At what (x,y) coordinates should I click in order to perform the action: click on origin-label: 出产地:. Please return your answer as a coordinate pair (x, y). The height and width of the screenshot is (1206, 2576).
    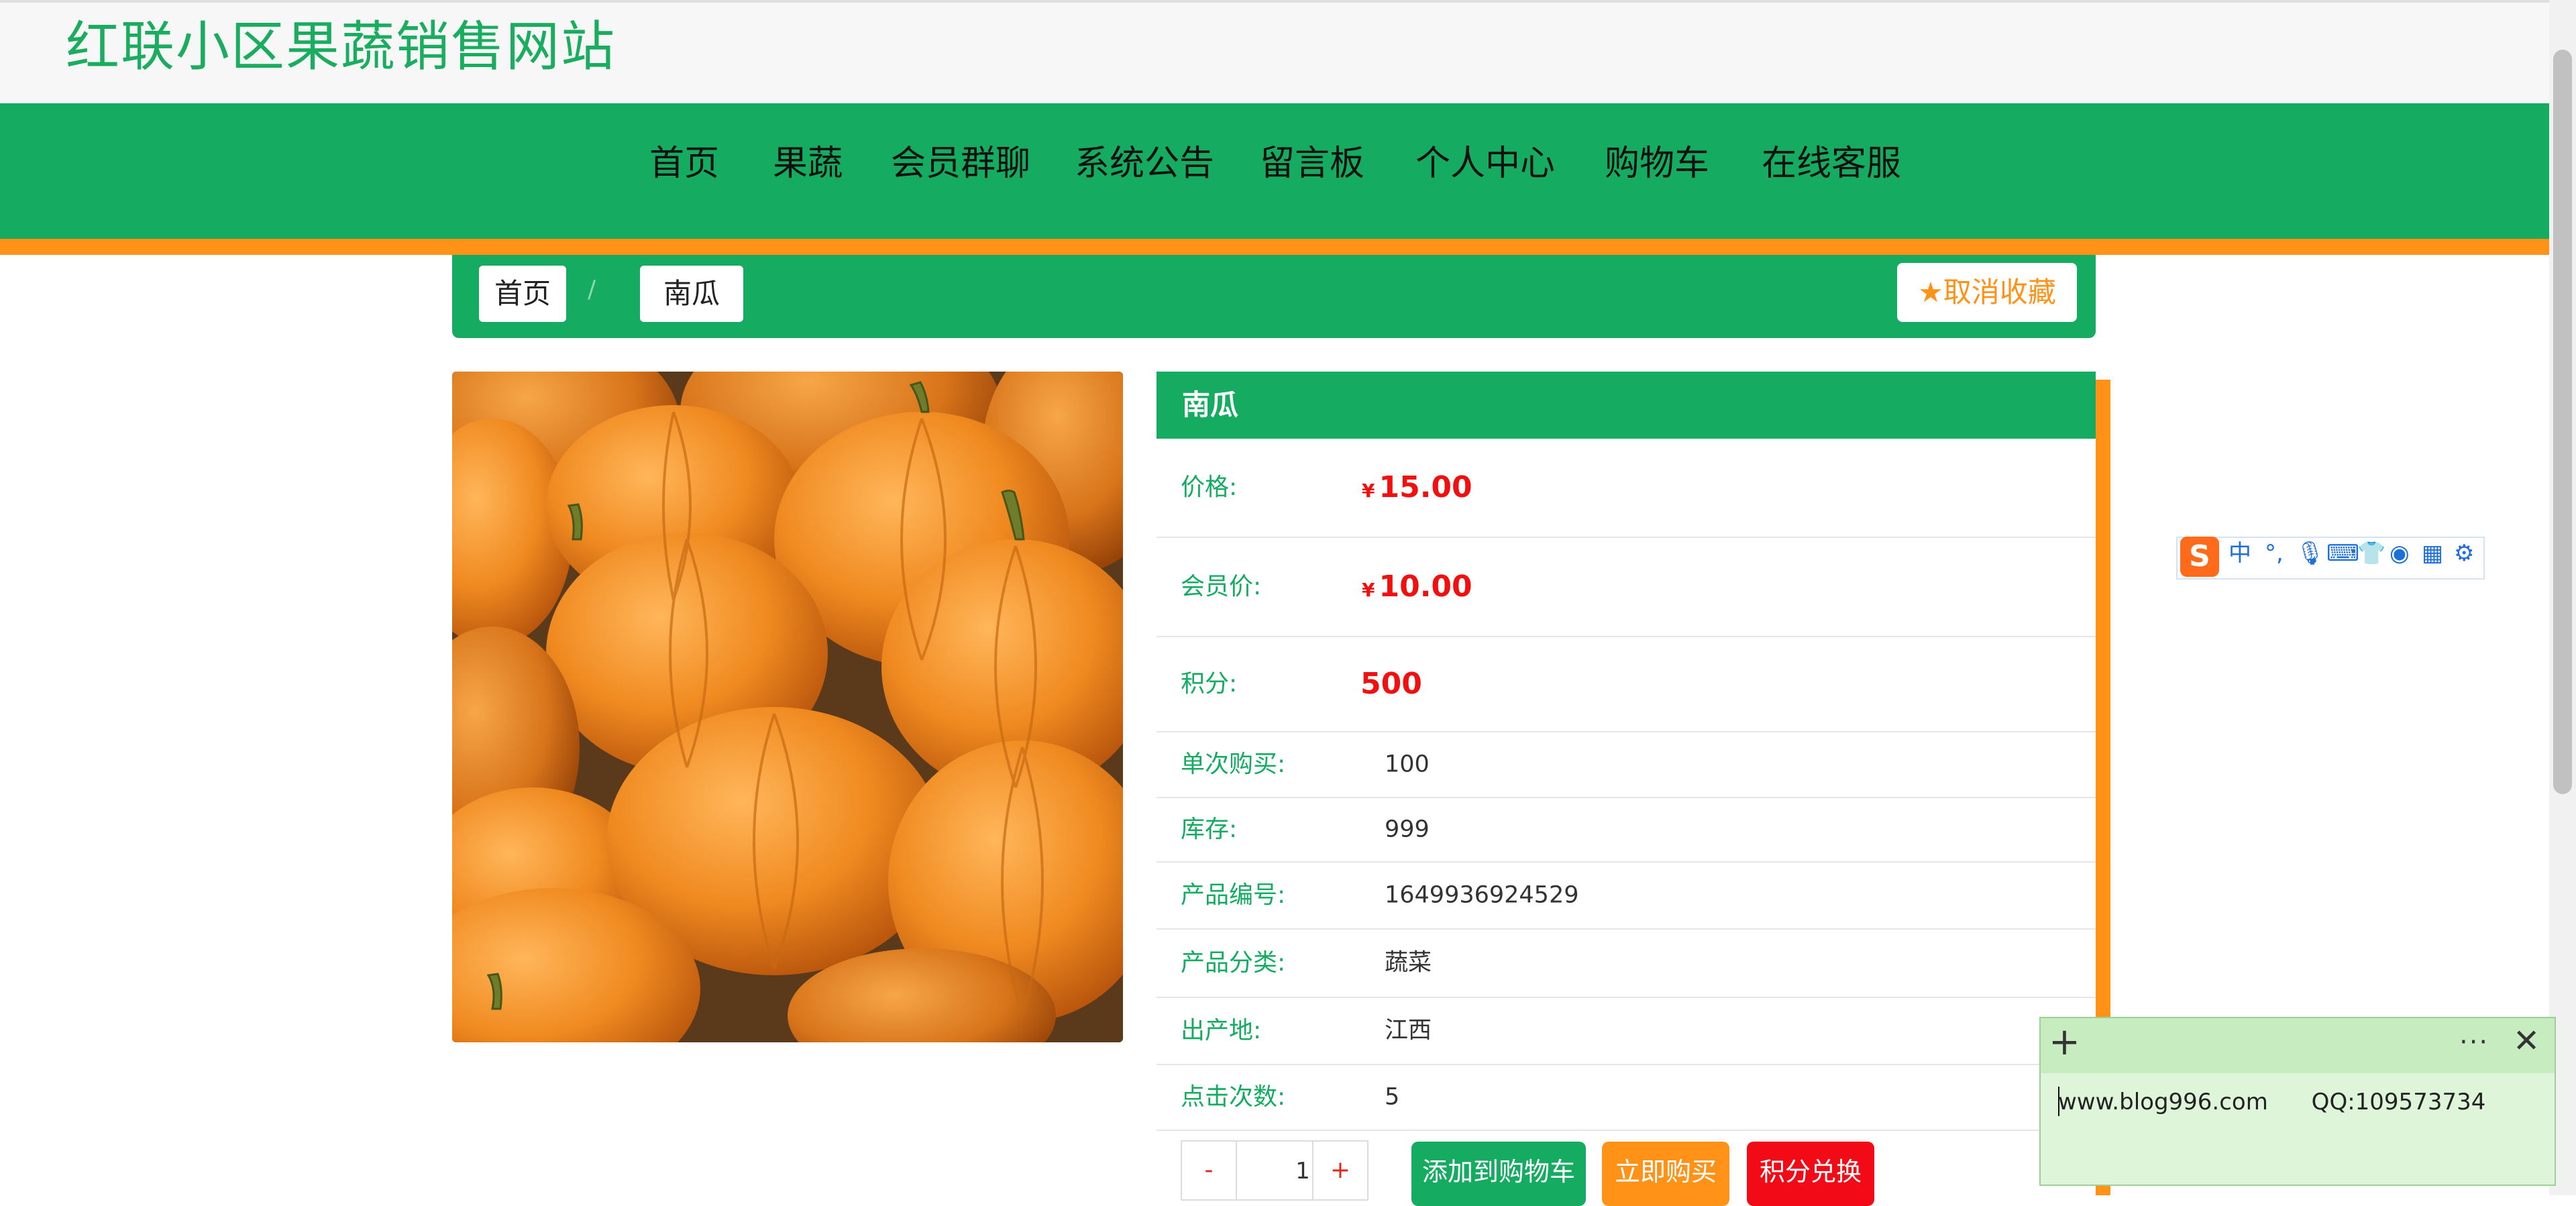
    Looking at the image, I should click on (1221, 1030).